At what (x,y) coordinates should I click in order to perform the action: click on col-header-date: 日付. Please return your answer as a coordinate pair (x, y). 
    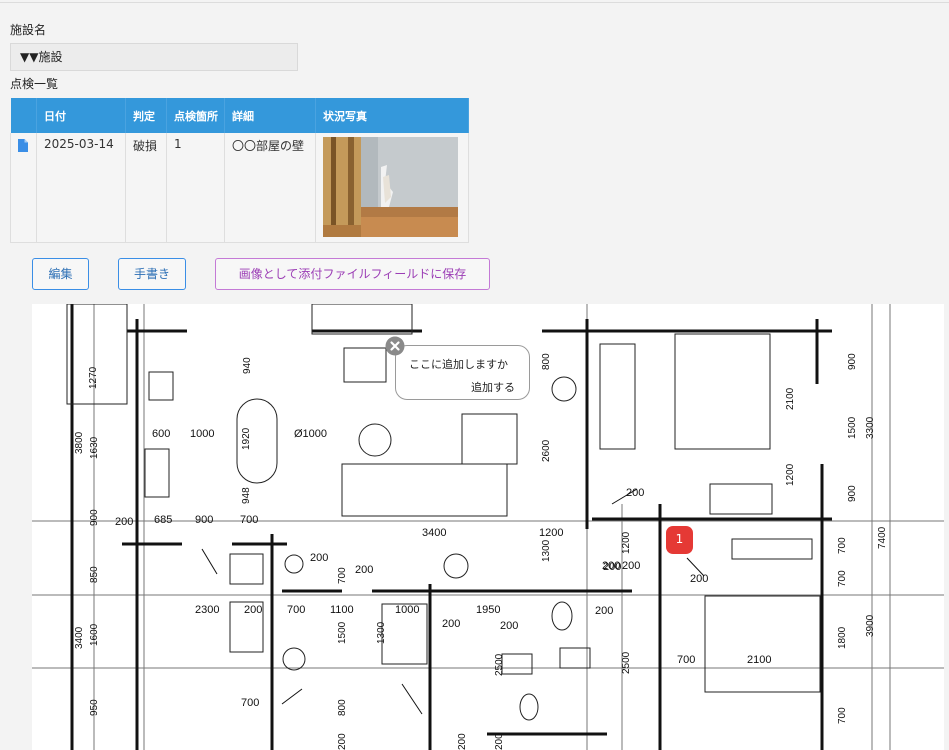
    Looking at the image, I should click on (81, 115).